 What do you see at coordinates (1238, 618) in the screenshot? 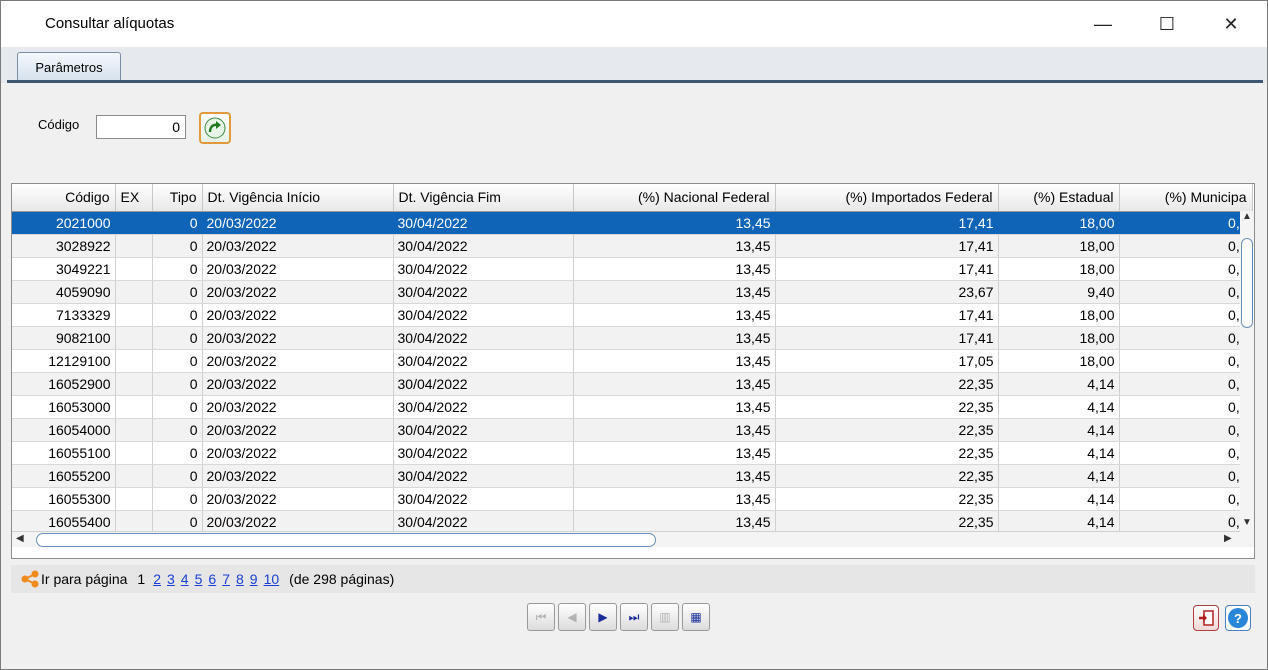
I see `help-button: ?` at bounding box center [1238, 618].